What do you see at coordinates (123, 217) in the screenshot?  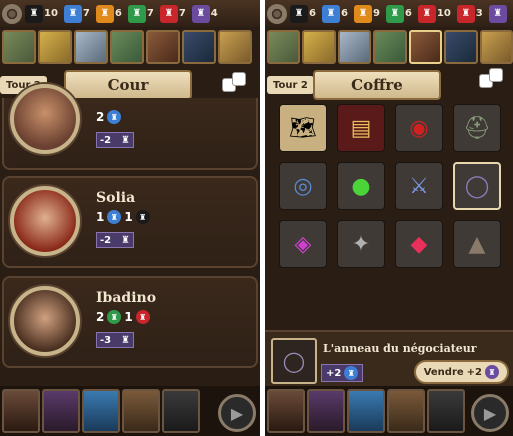 I see `character-stats: 1 ♜ 1 ♜` at bounding box center [123, 217].